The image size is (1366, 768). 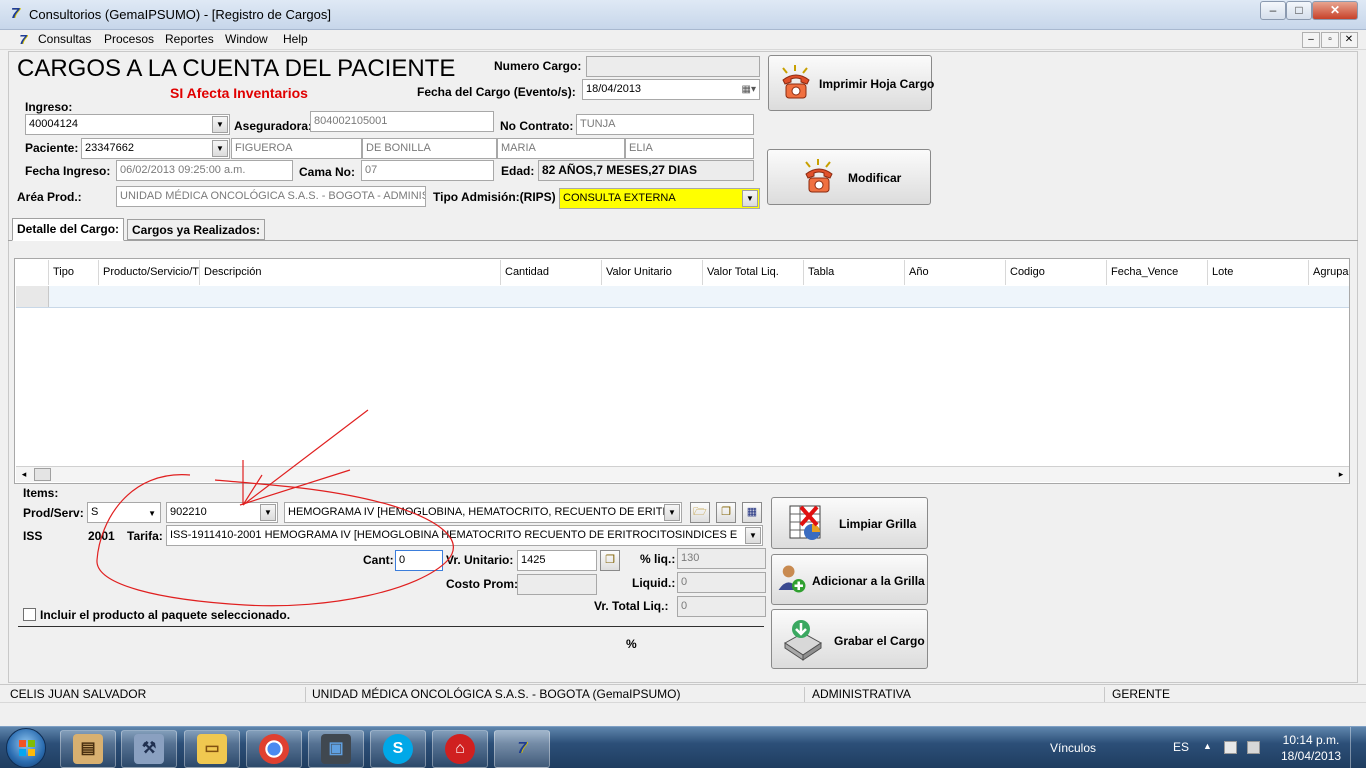 What do you see at coordinates (610, 560) in the screenshot?
I see `price-lookup-button: ❐` at bounding box center [610, 560].